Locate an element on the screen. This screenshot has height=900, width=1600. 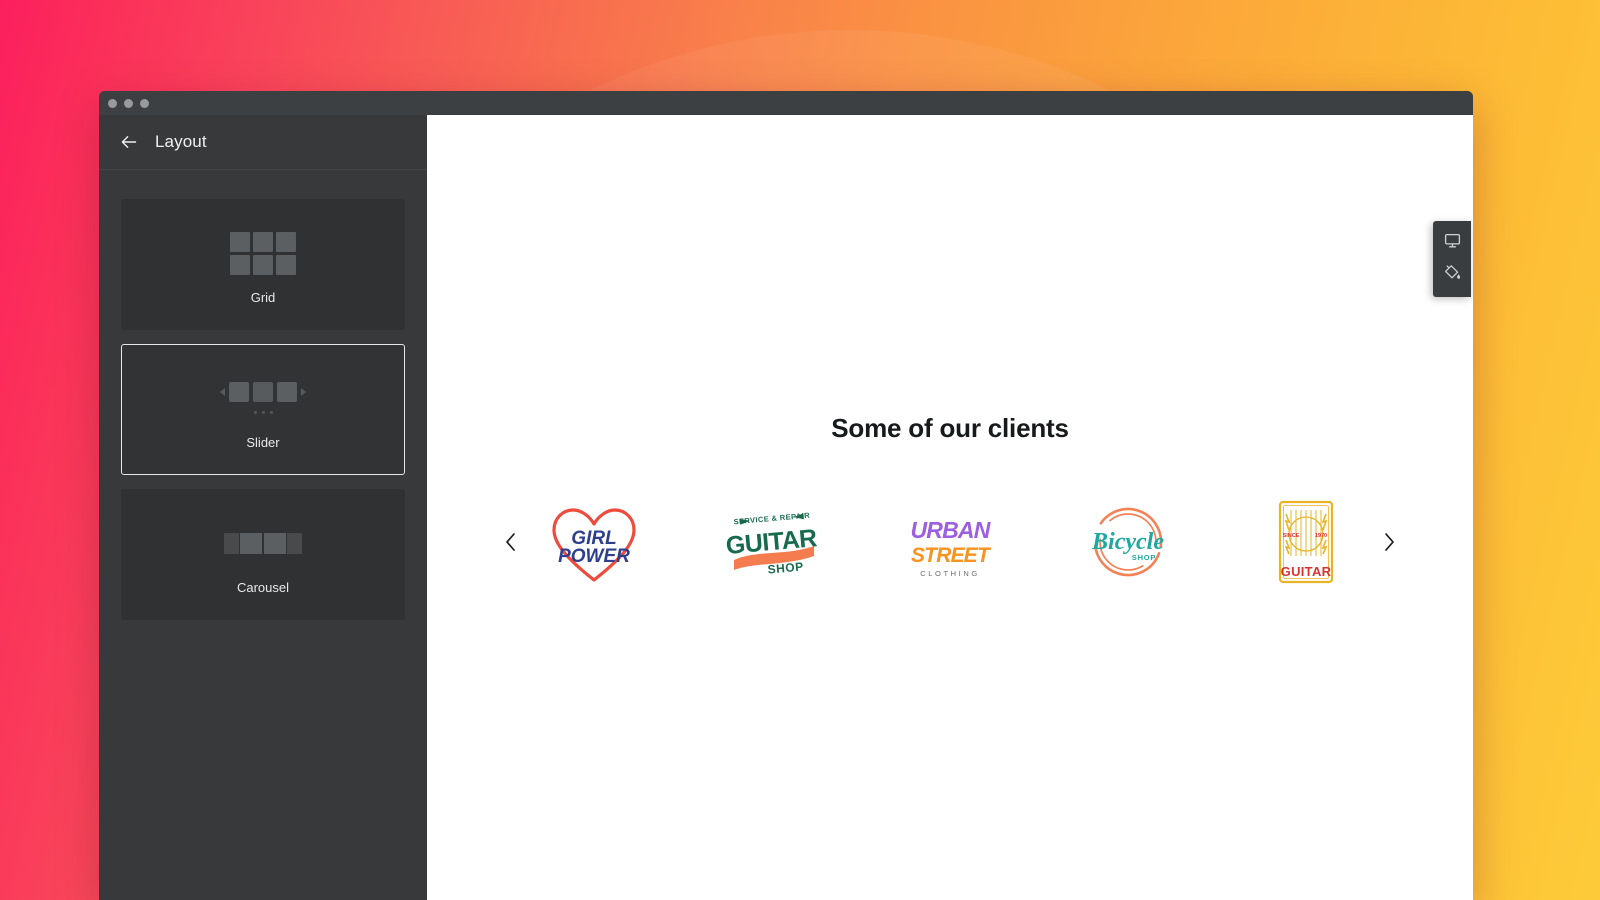
grid-preview-icon is located at coordinates (263, 253).